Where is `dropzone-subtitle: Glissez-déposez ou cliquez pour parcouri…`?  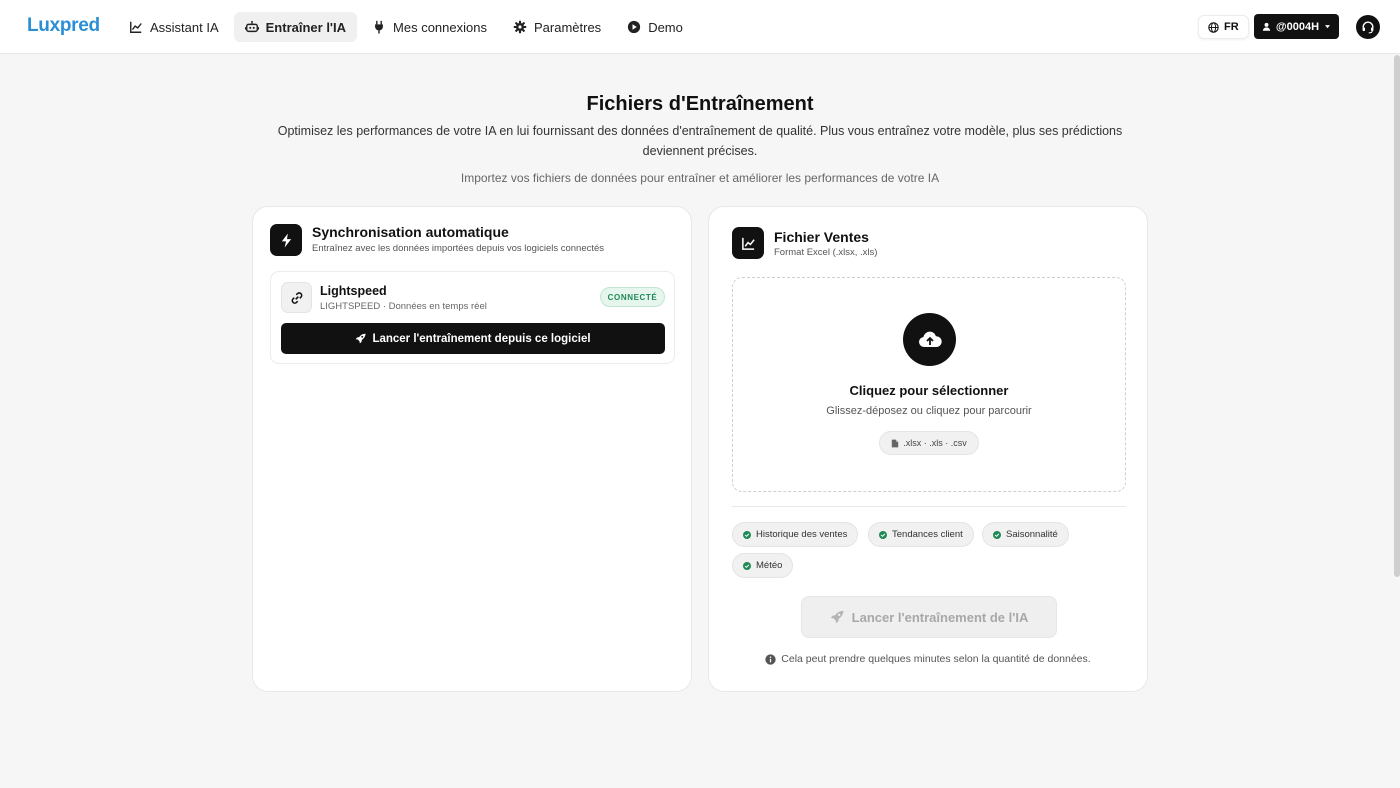
dropzone-subtitle: Glissez-déposez ou cliquez pour parcouri… is located at coordinates (929, 411).